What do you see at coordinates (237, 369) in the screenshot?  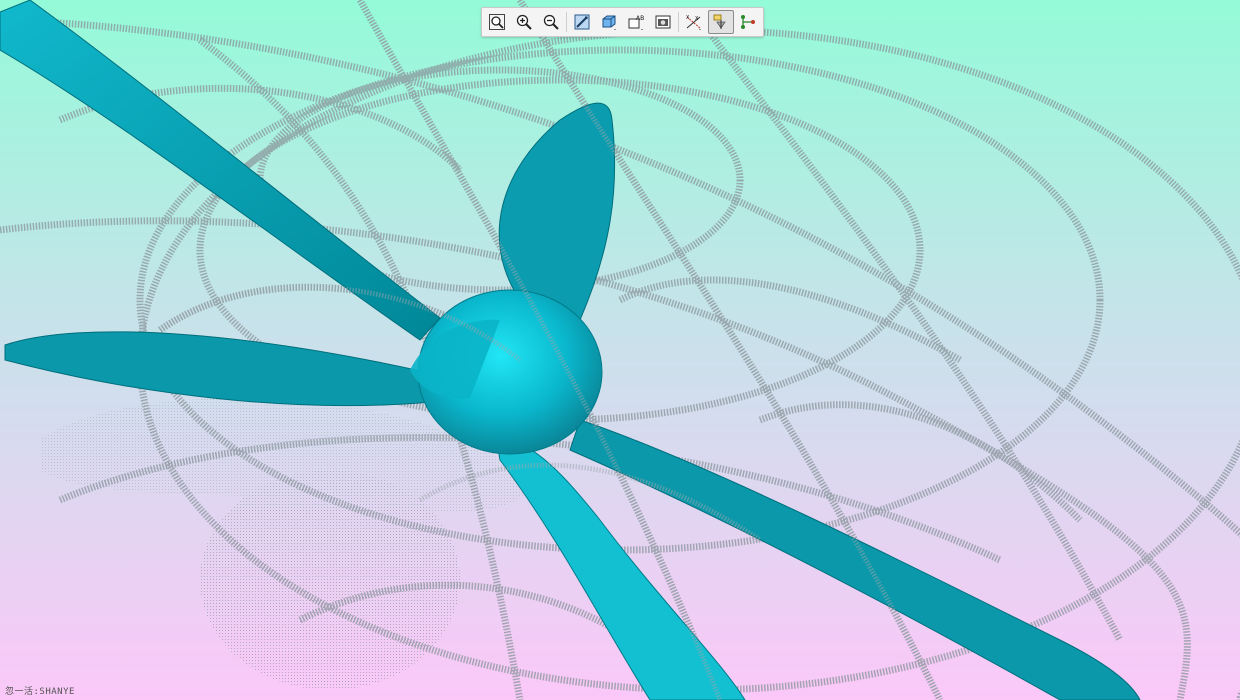 I see `blade-left` at bounding box center [237, 369].